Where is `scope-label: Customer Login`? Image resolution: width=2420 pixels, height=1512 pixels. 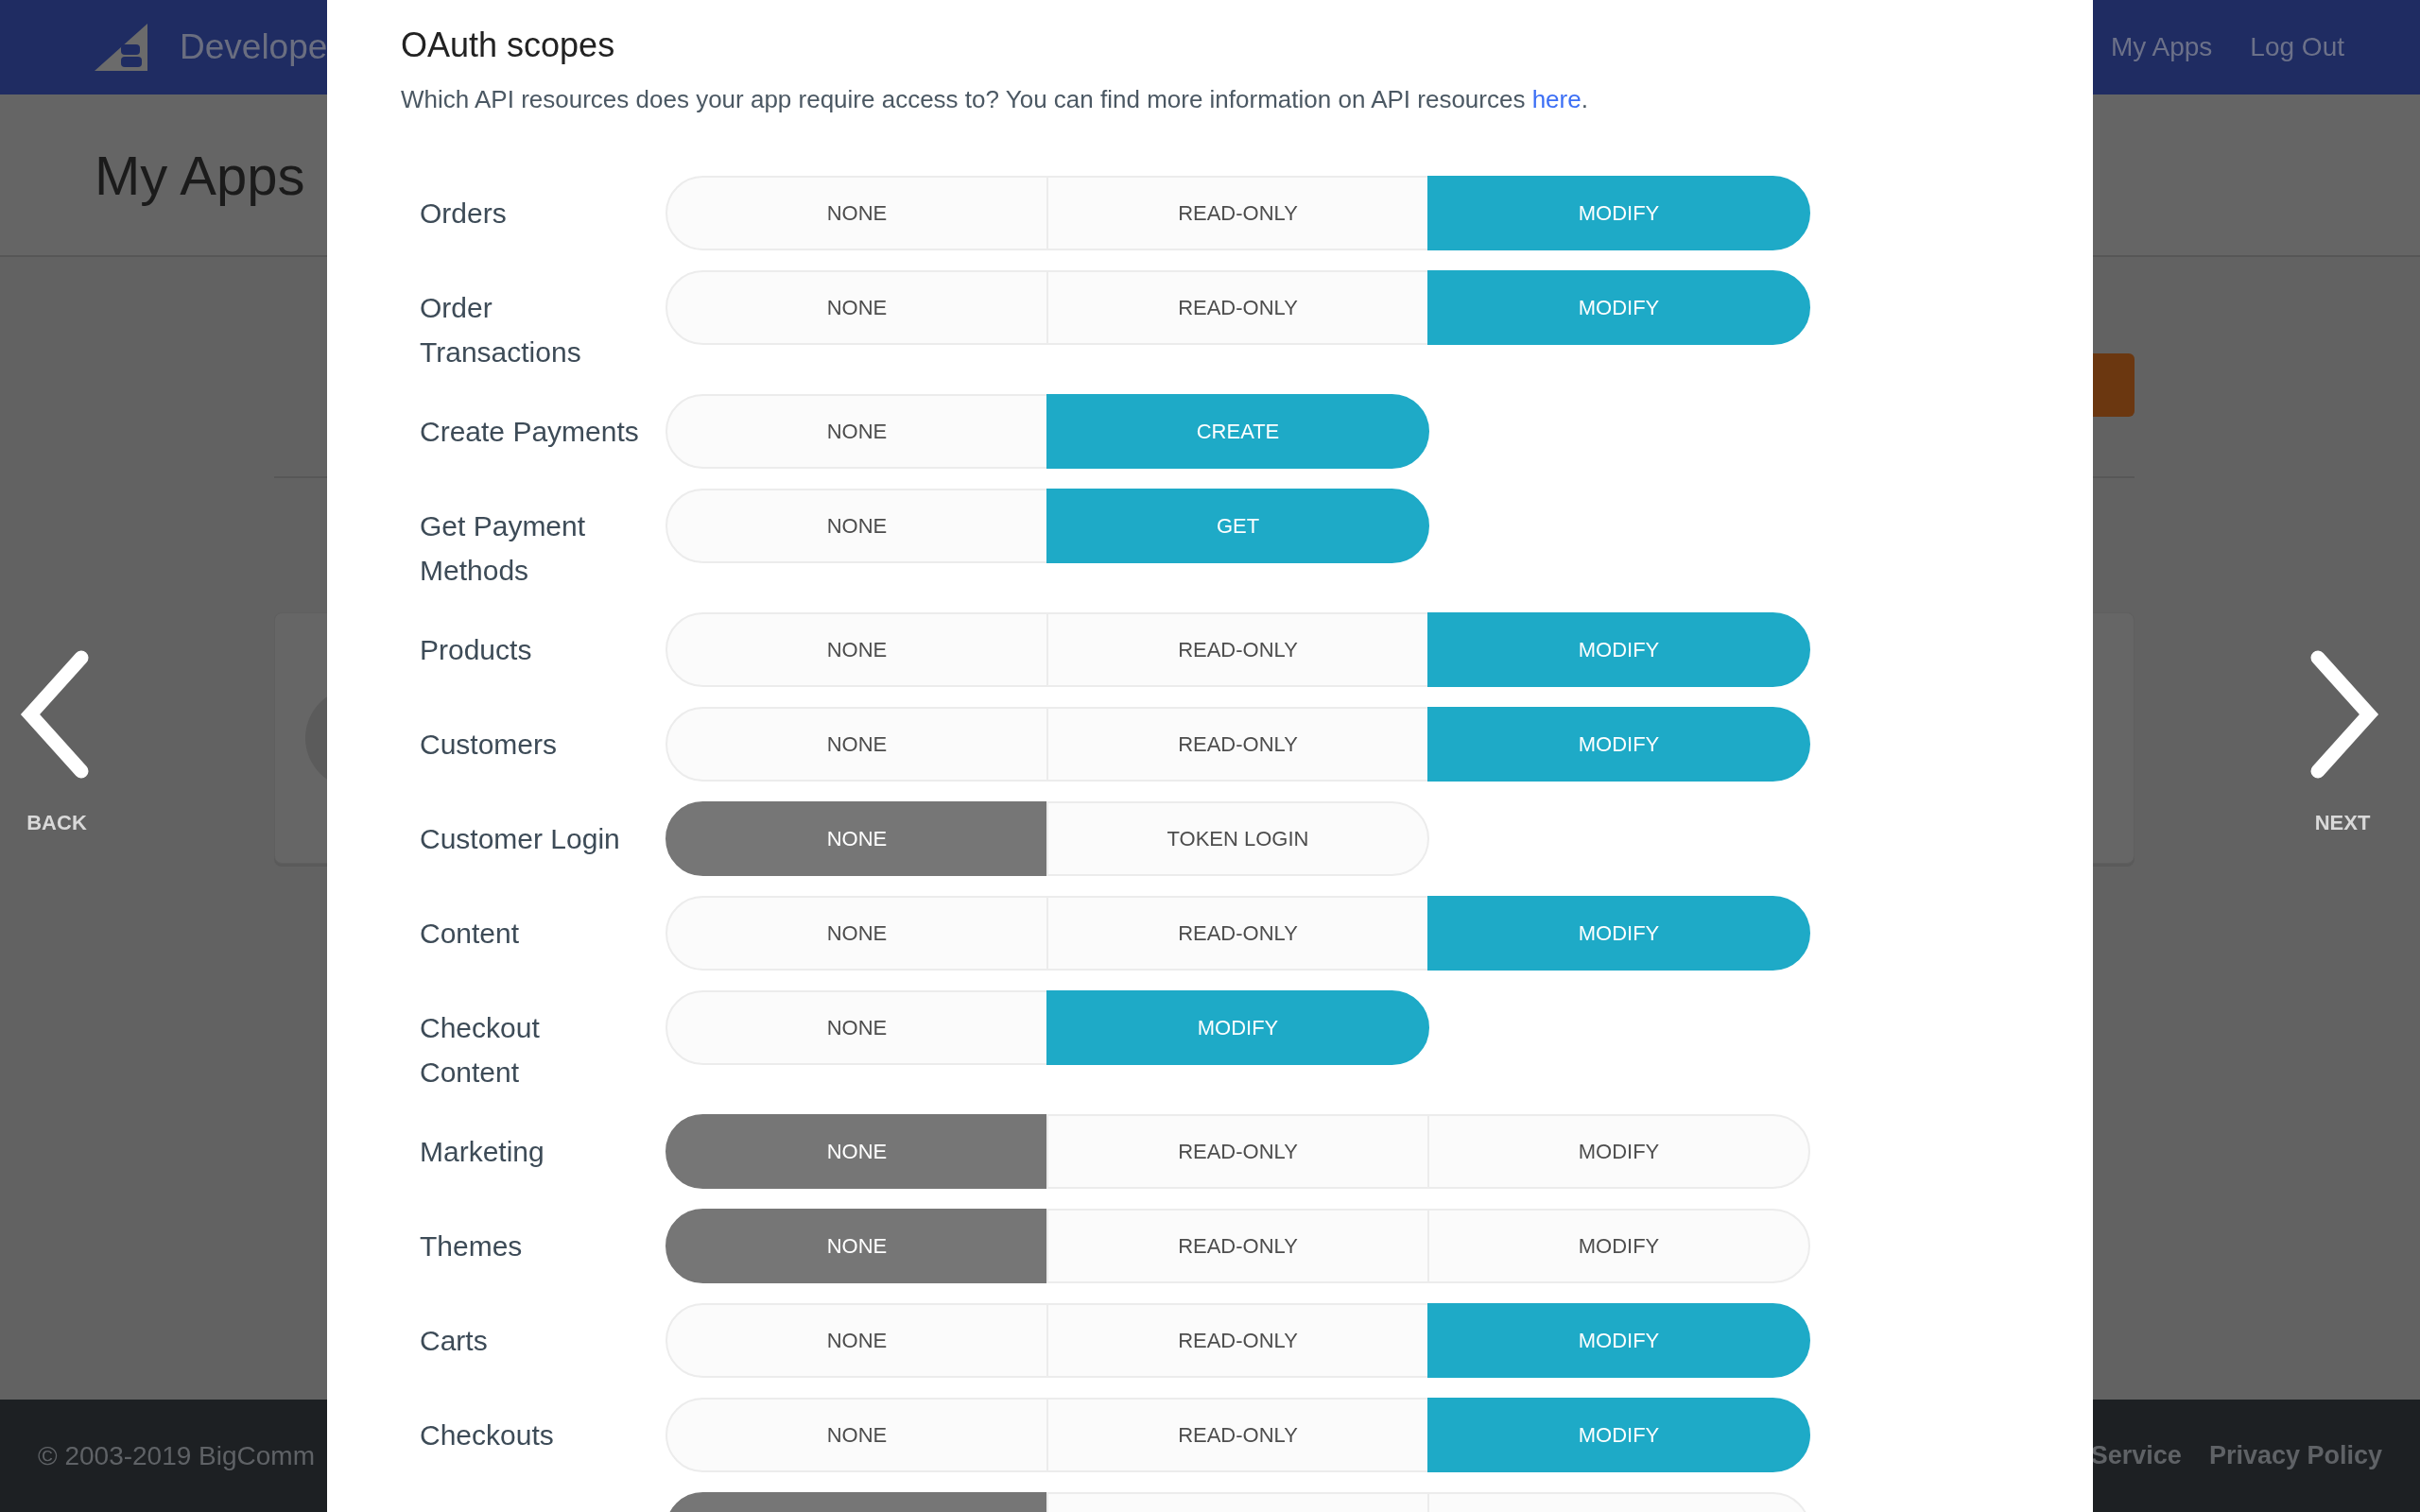 scope-label: Customer Login is located at coordinates (520, 839).